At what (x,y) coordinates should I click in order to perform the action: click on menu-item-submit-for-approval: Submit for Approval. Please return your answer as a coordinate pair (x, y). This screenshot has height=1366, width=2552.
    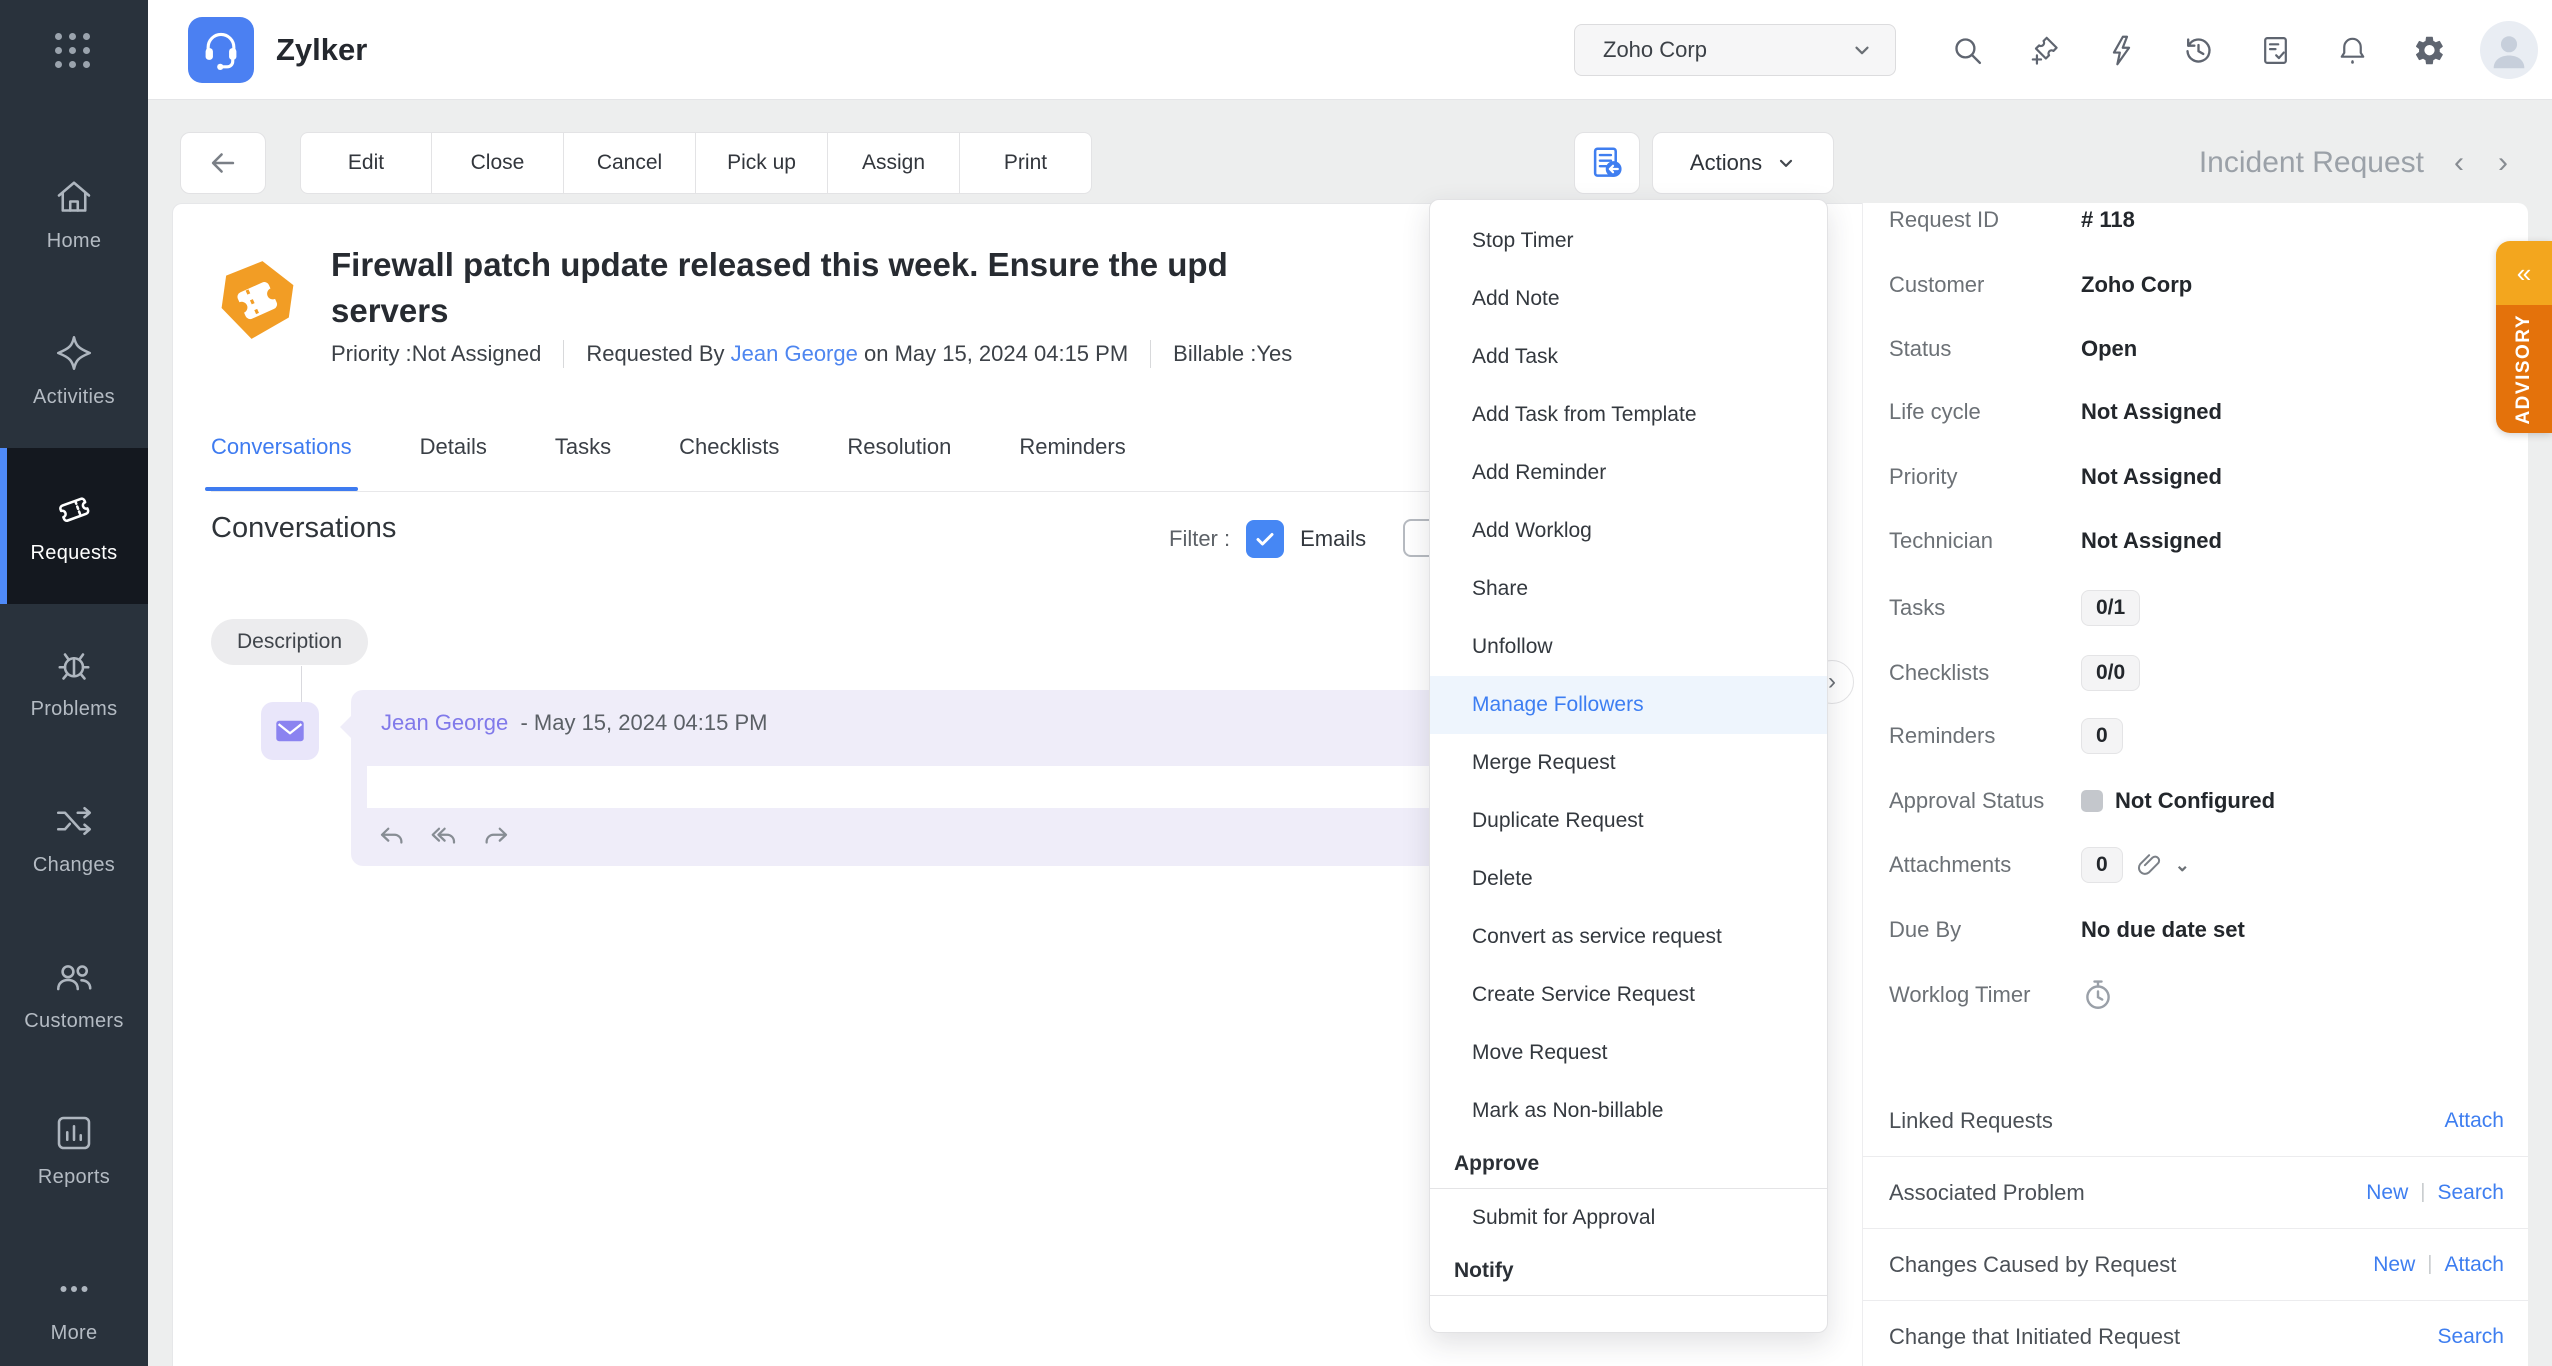
    Looking at the image, I should click on (1628, 1218).